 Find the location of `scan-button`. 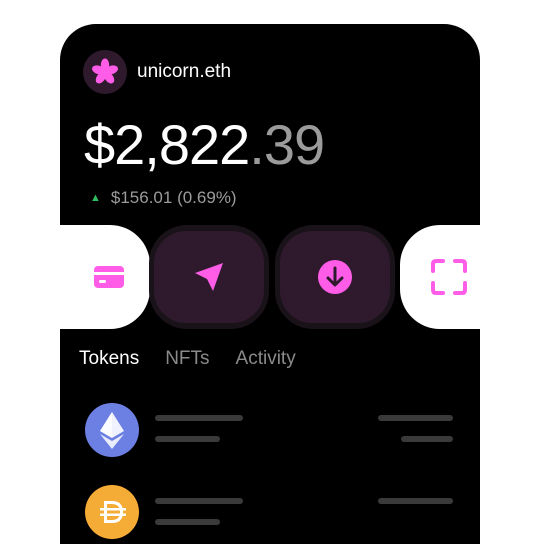

scan-button is located at coordinates (440, 277).